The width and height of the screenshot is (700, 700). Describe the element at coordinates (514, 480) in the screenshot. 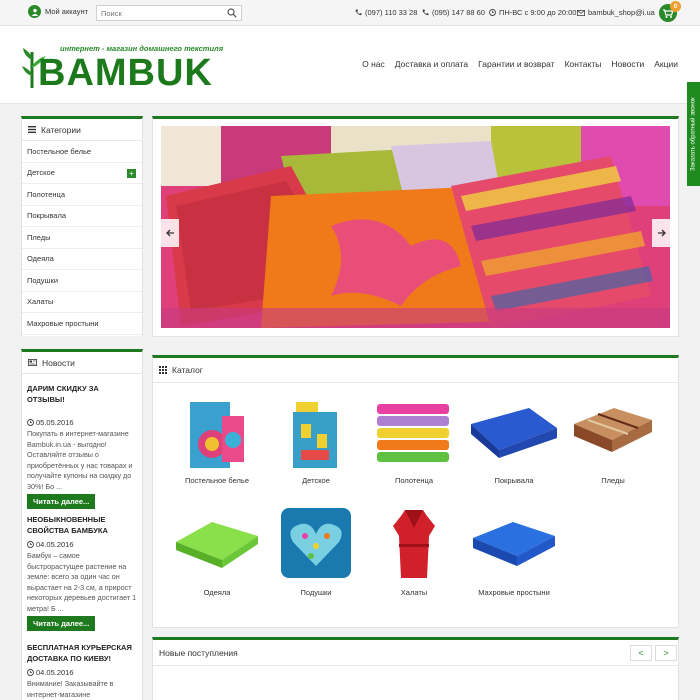

I see `catalog-item-label: Покрывала` at that location.